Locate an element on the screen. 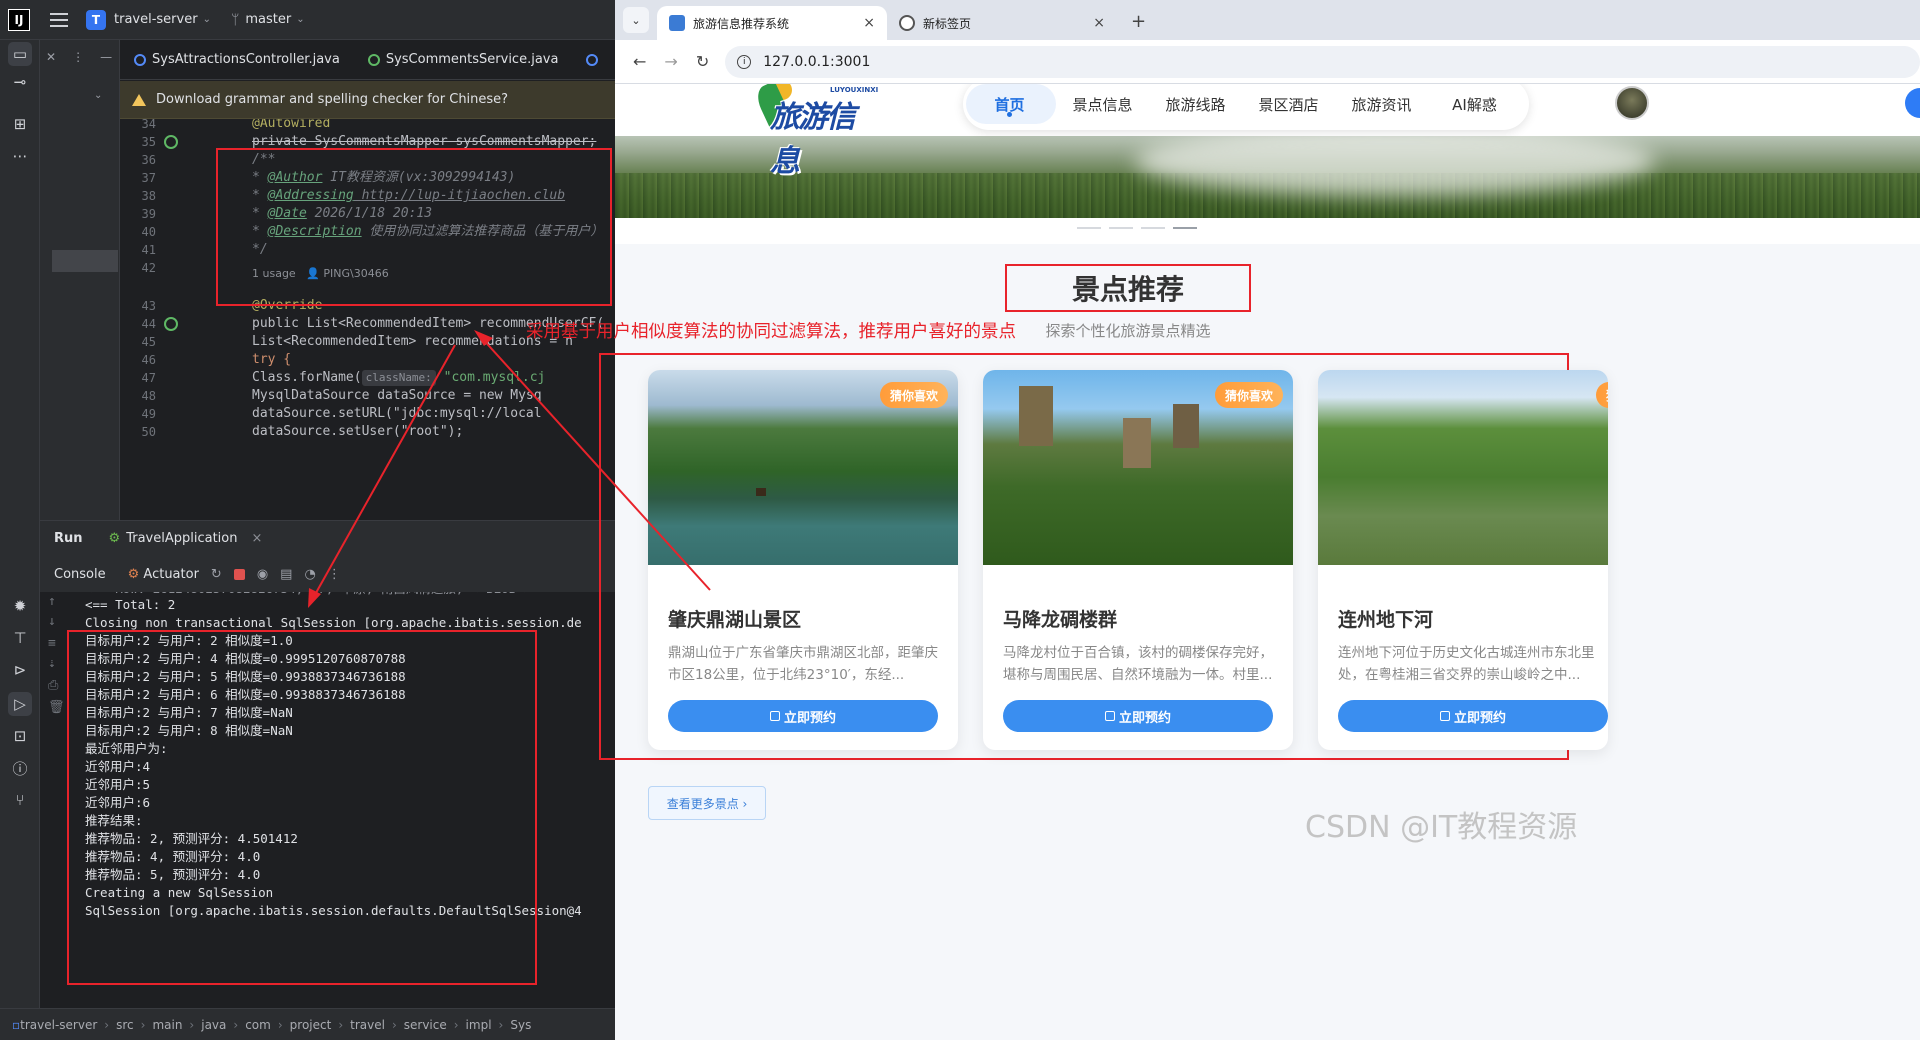 This screenshot has height=1040, width=1920. build-icon: ⊤ is located at coordinates (20, 638).